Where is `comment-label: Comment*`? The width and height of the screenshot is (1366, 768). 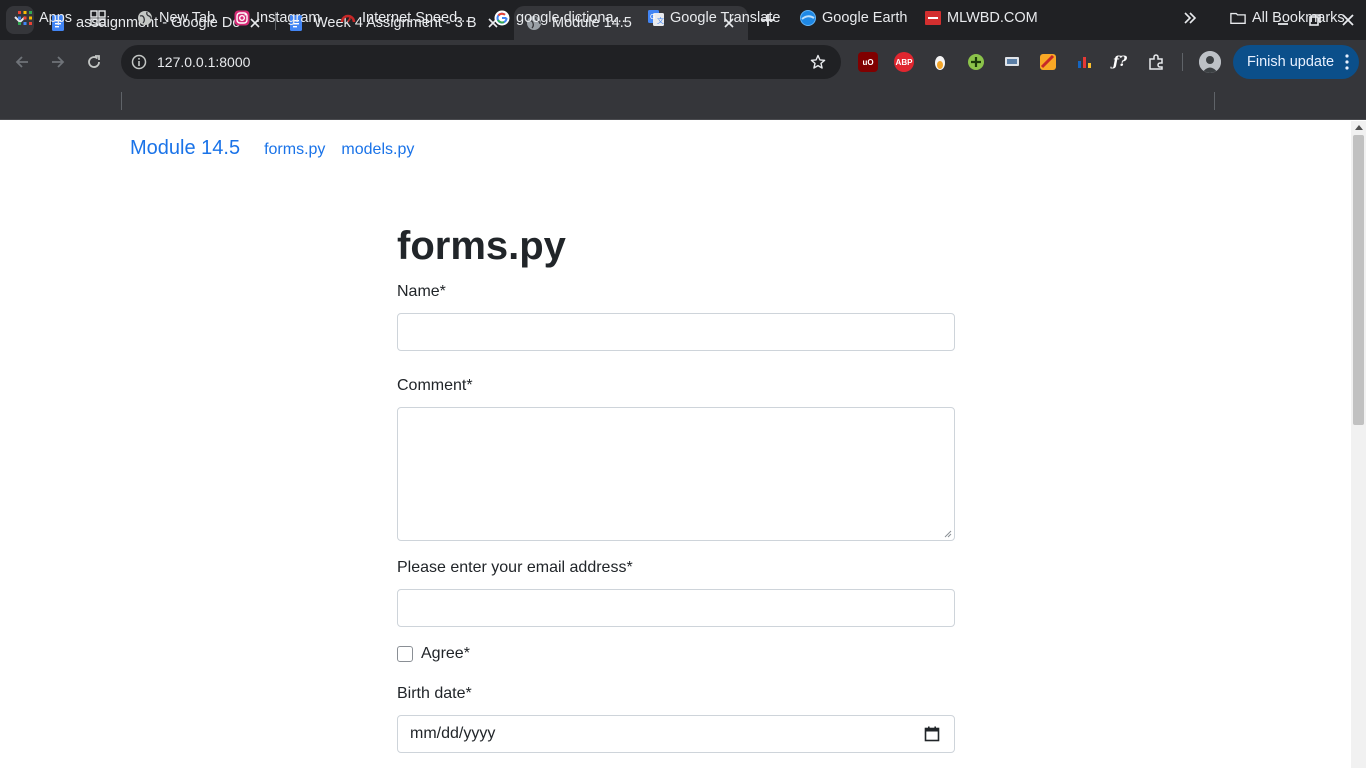
comment-label: Comment* is located at coordinates (435, 385).